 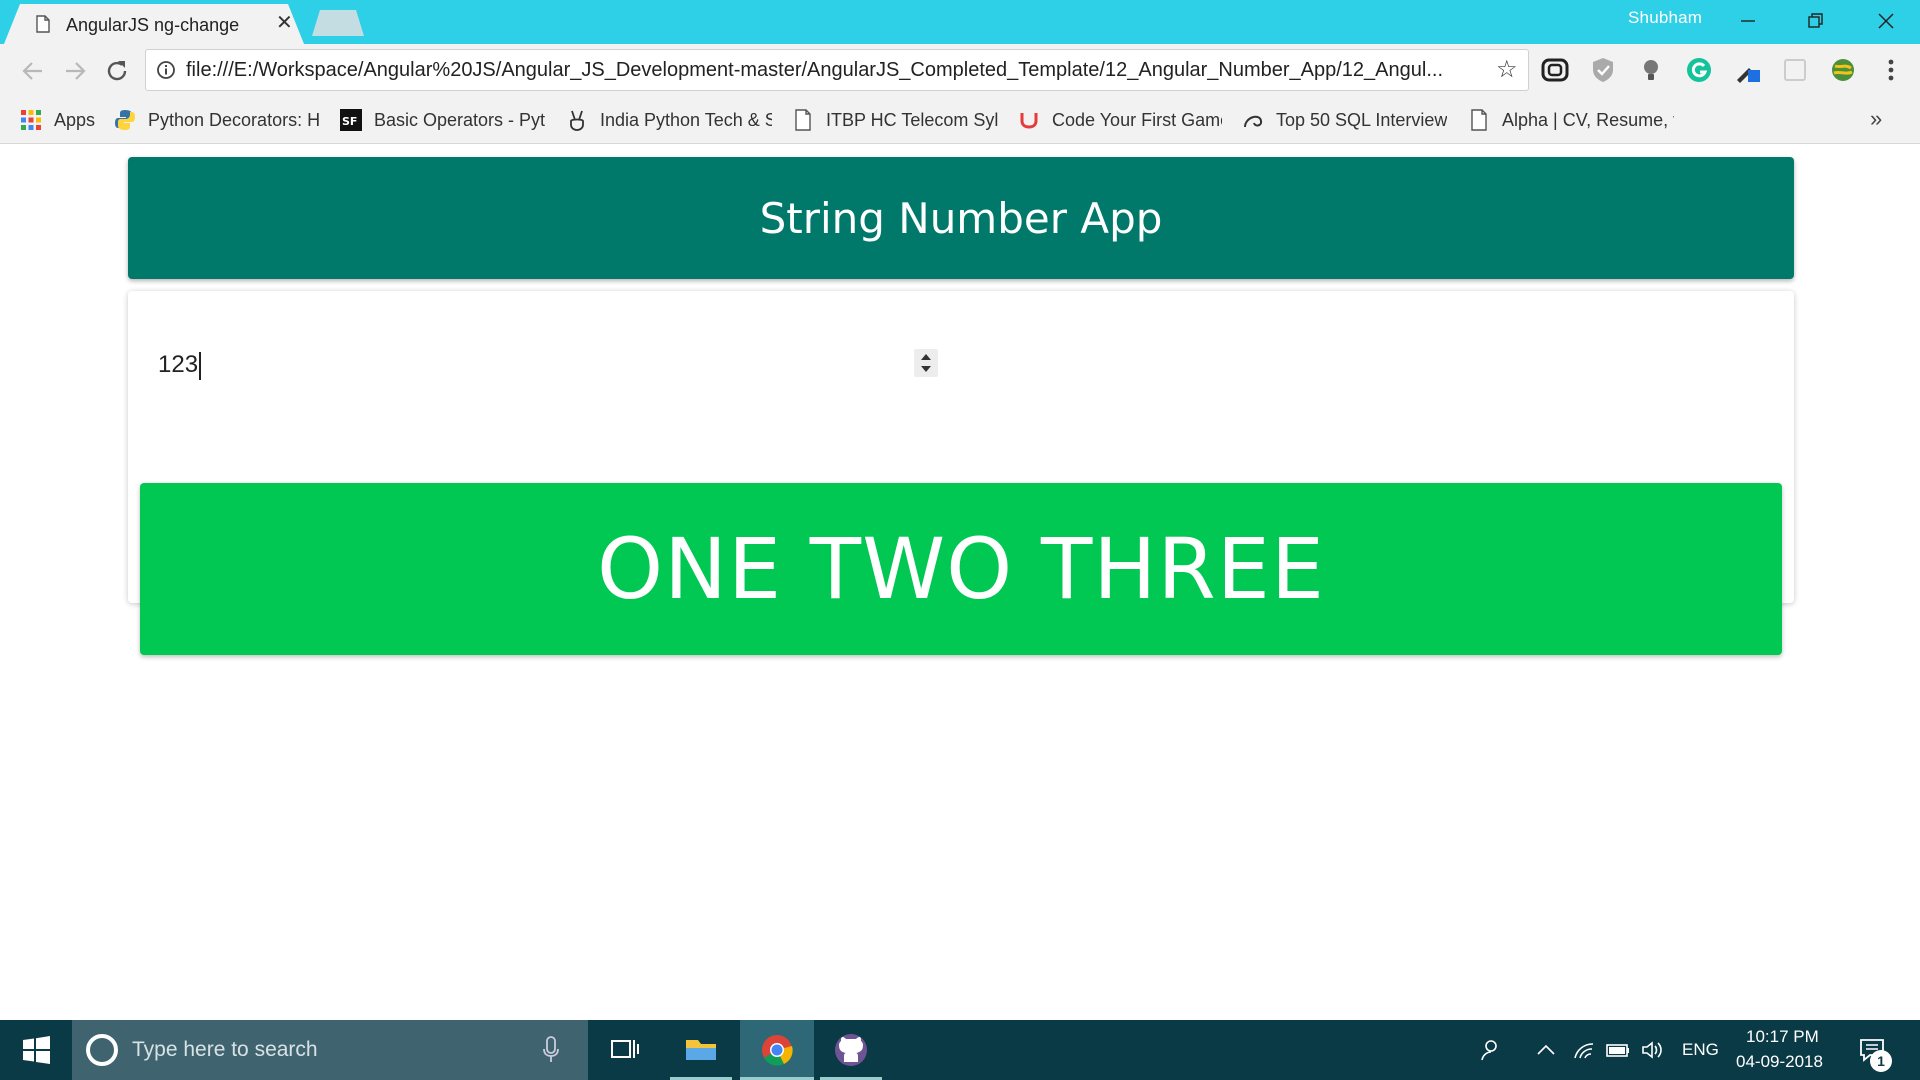 I want to click on task-view-icon, so click(x=625, y=1050).